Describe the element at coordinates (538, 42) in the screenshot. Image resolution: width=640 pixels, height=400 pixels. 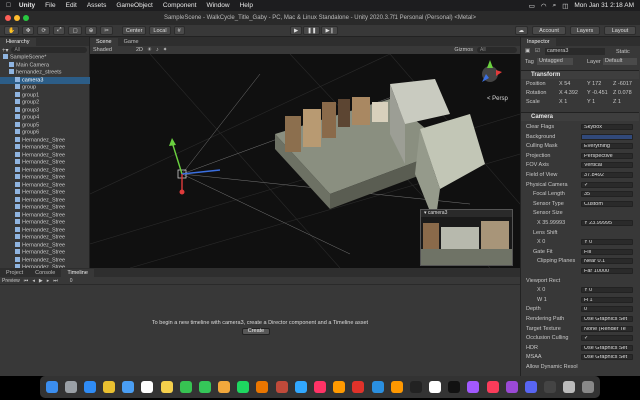
I see `tab-inspector: Inspector` at that location.